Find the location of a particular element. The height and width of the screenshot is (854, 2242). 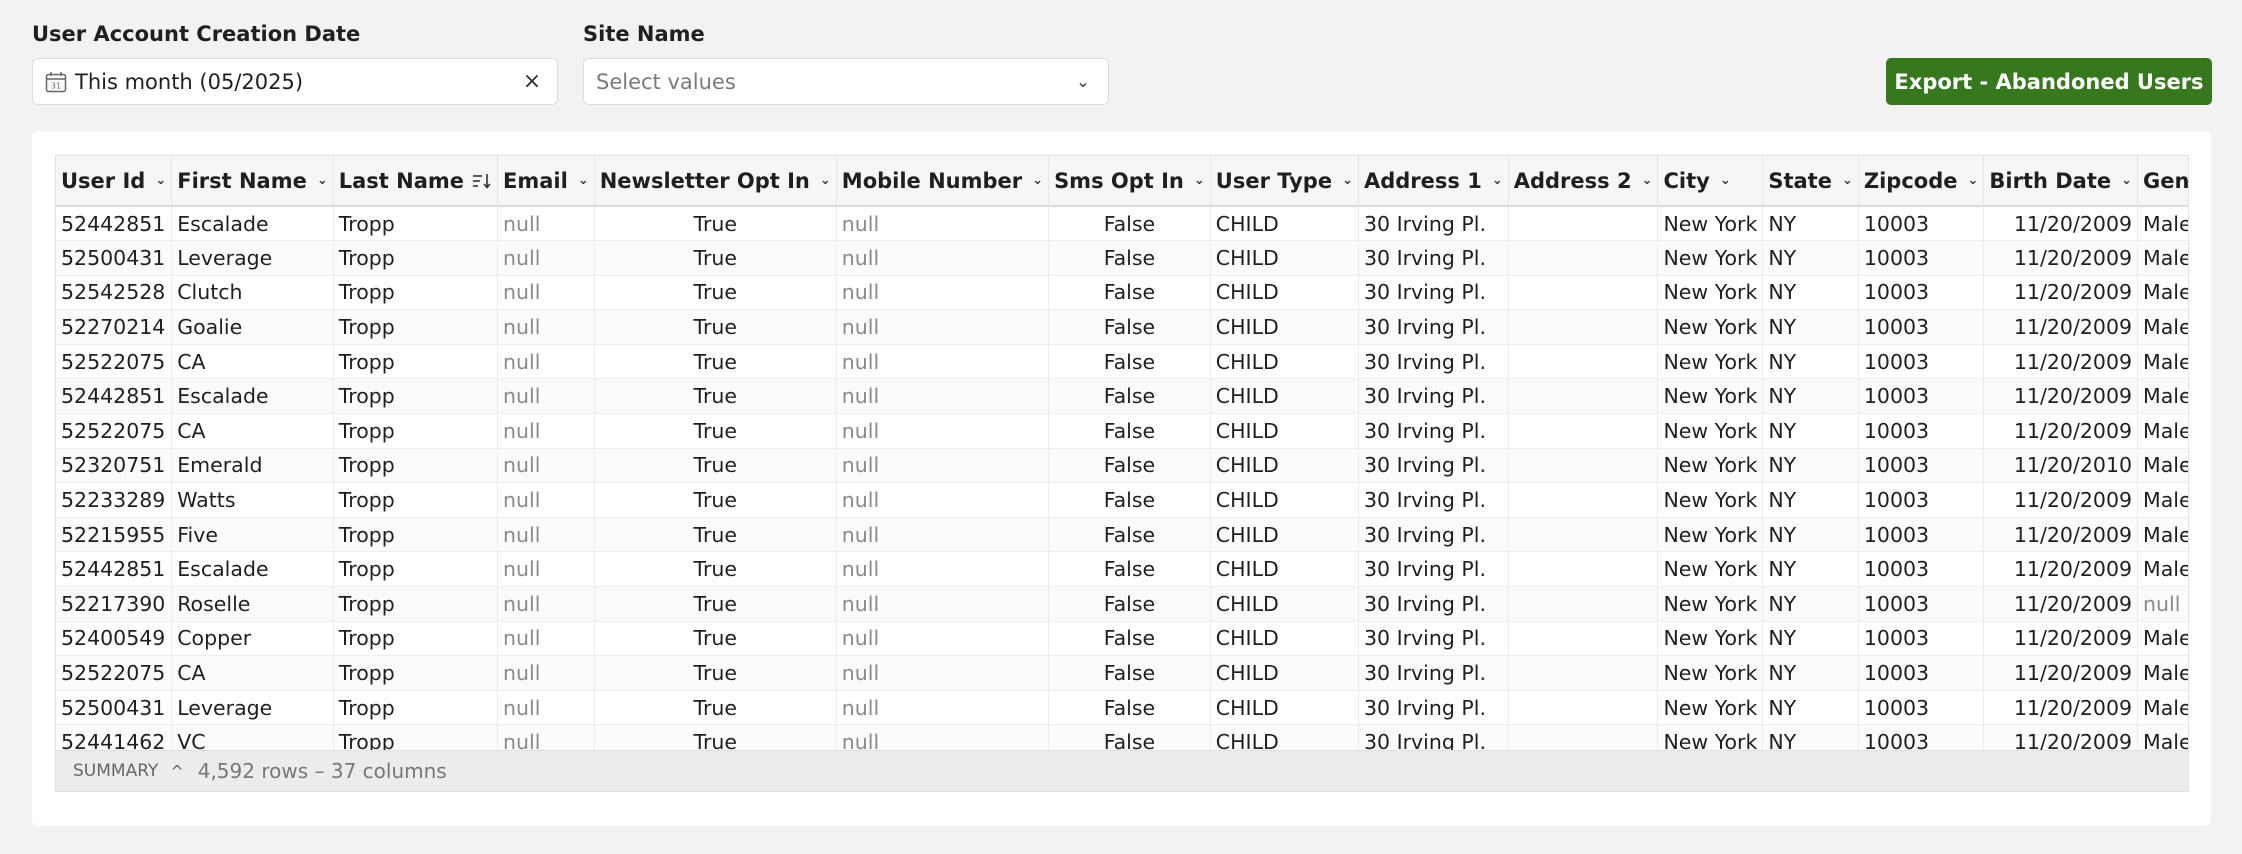

column-header-city: City ⌄ is located at coordinates (1710, 181).